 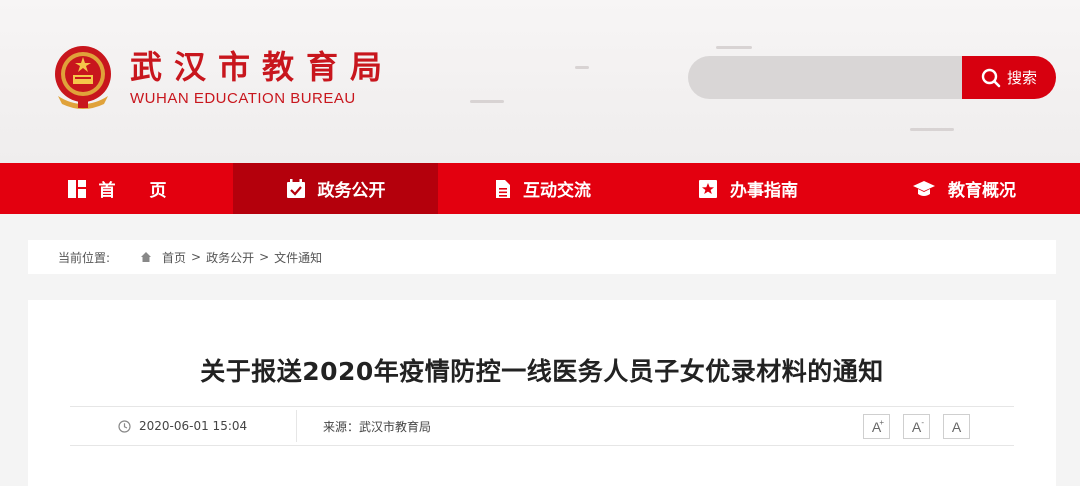 I want to click on breadcrumb-link-government-affairs: 政务公开, so click(x=230, y=257).